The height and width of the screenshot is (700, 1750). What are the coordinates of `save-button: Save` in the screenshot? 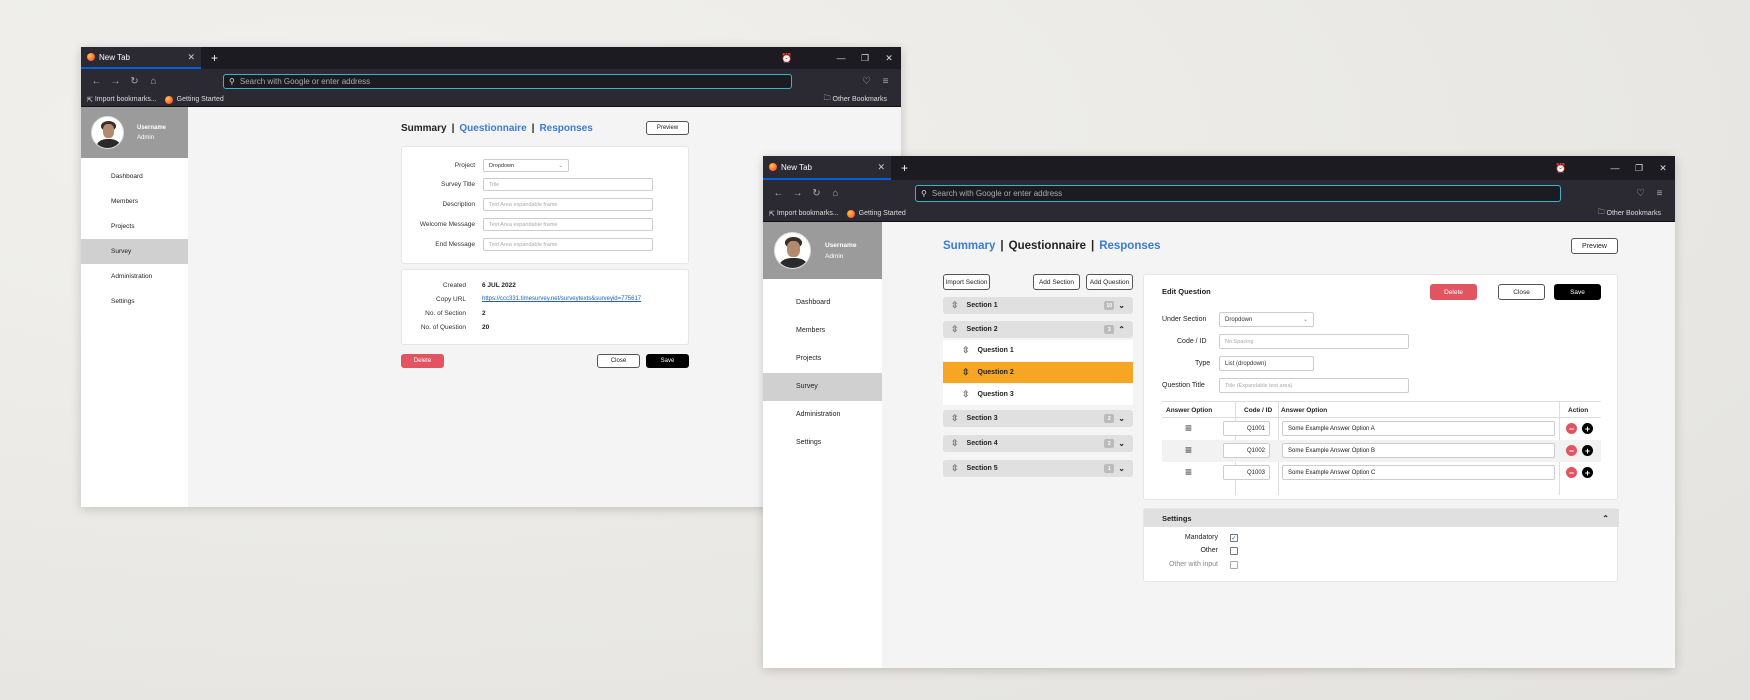 It's located at (1577, 292).